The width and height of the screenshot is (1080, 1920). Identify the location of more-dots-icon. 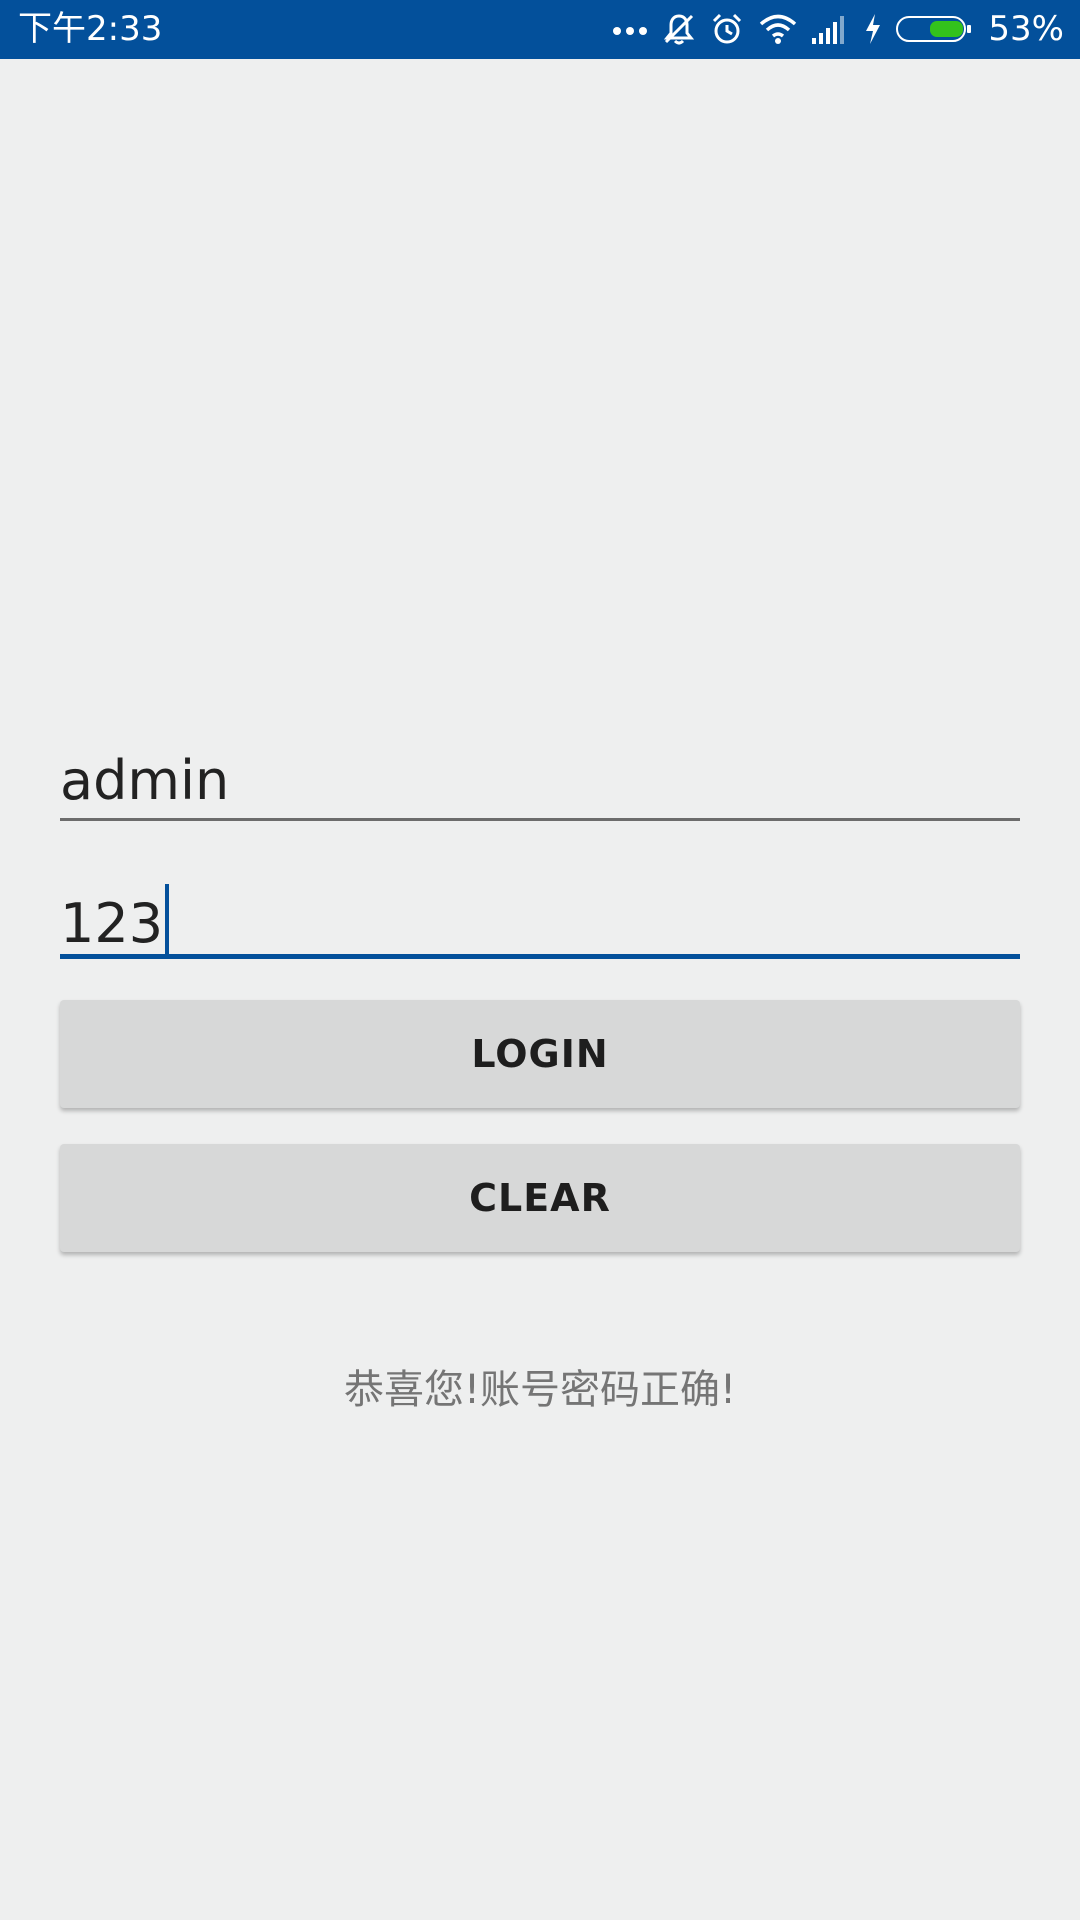
(630, 29).